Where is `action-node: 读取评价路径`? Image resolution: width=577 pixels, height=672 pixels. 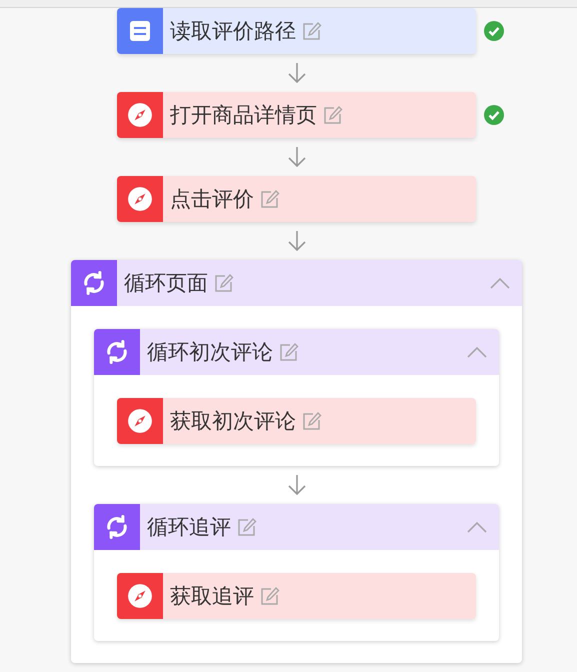
action-node: 读取评价路径 is located at coordinates (296, 31).